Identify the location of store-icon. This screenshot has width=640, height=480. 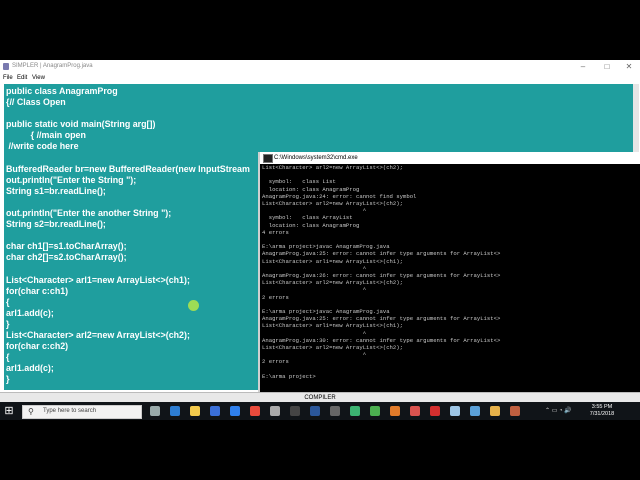
(215, 411).